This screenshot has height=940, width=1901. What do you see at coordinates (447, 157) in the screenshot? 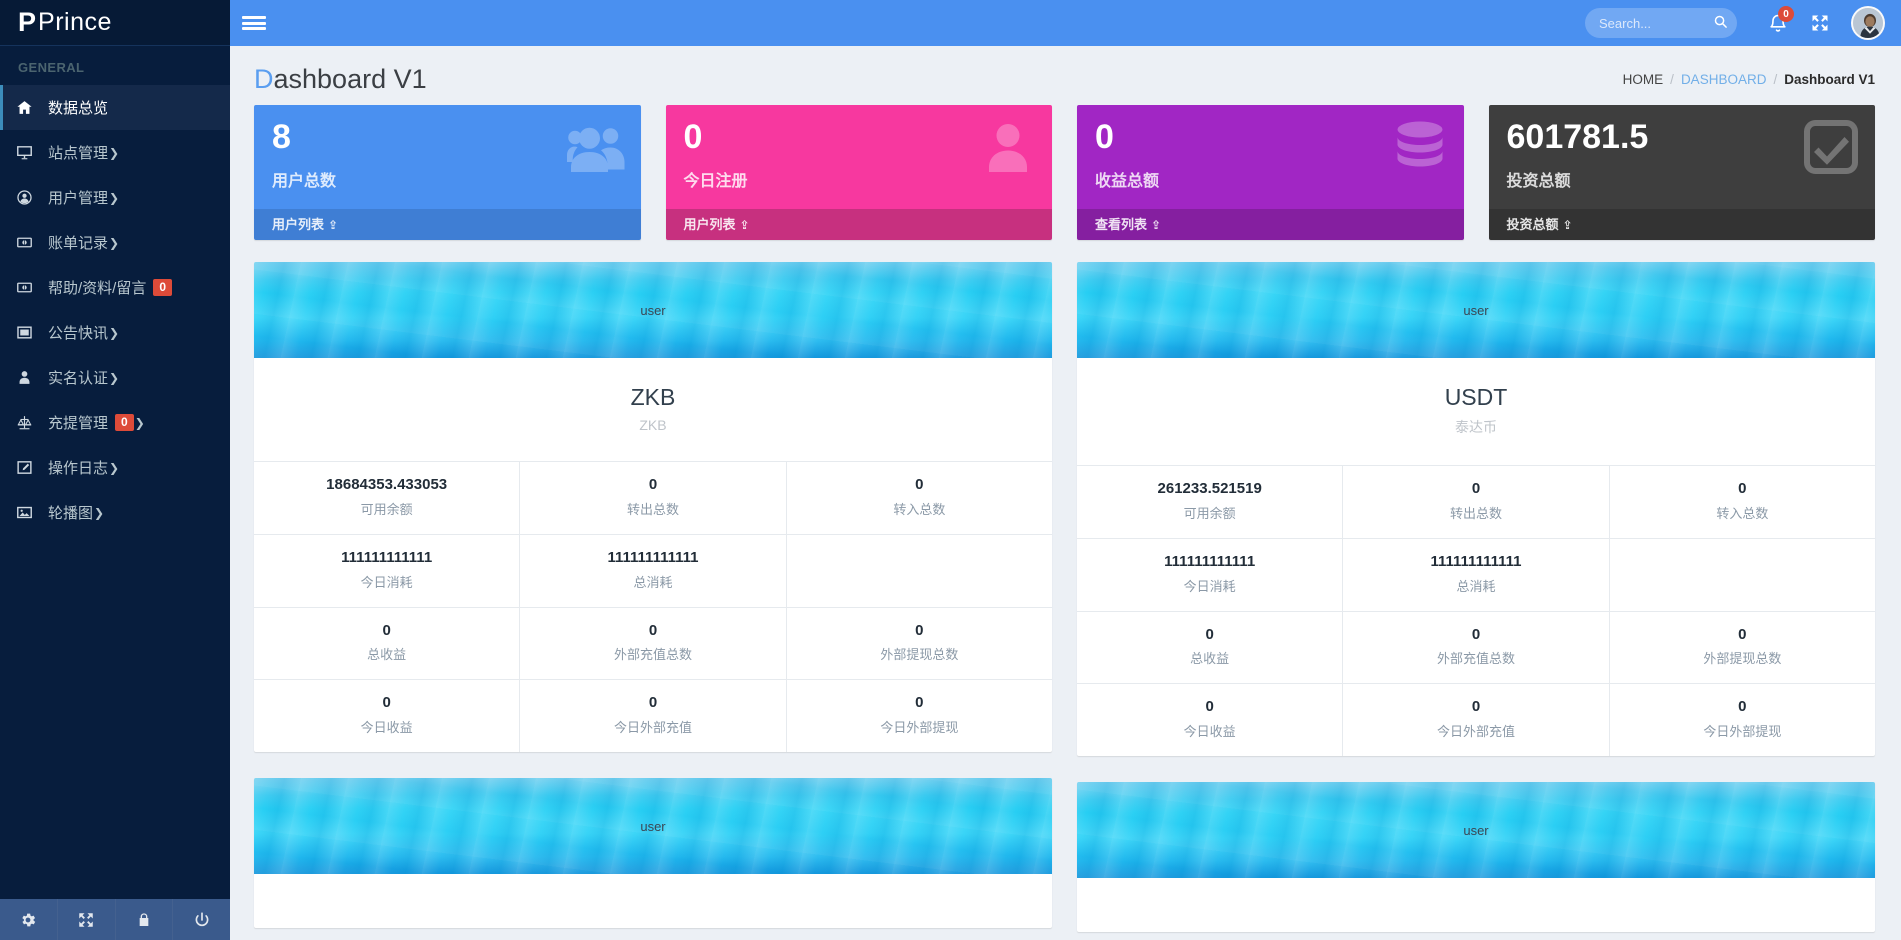
I see `stat-card-body: 8 用户总数` at bounding box center [447, 157].